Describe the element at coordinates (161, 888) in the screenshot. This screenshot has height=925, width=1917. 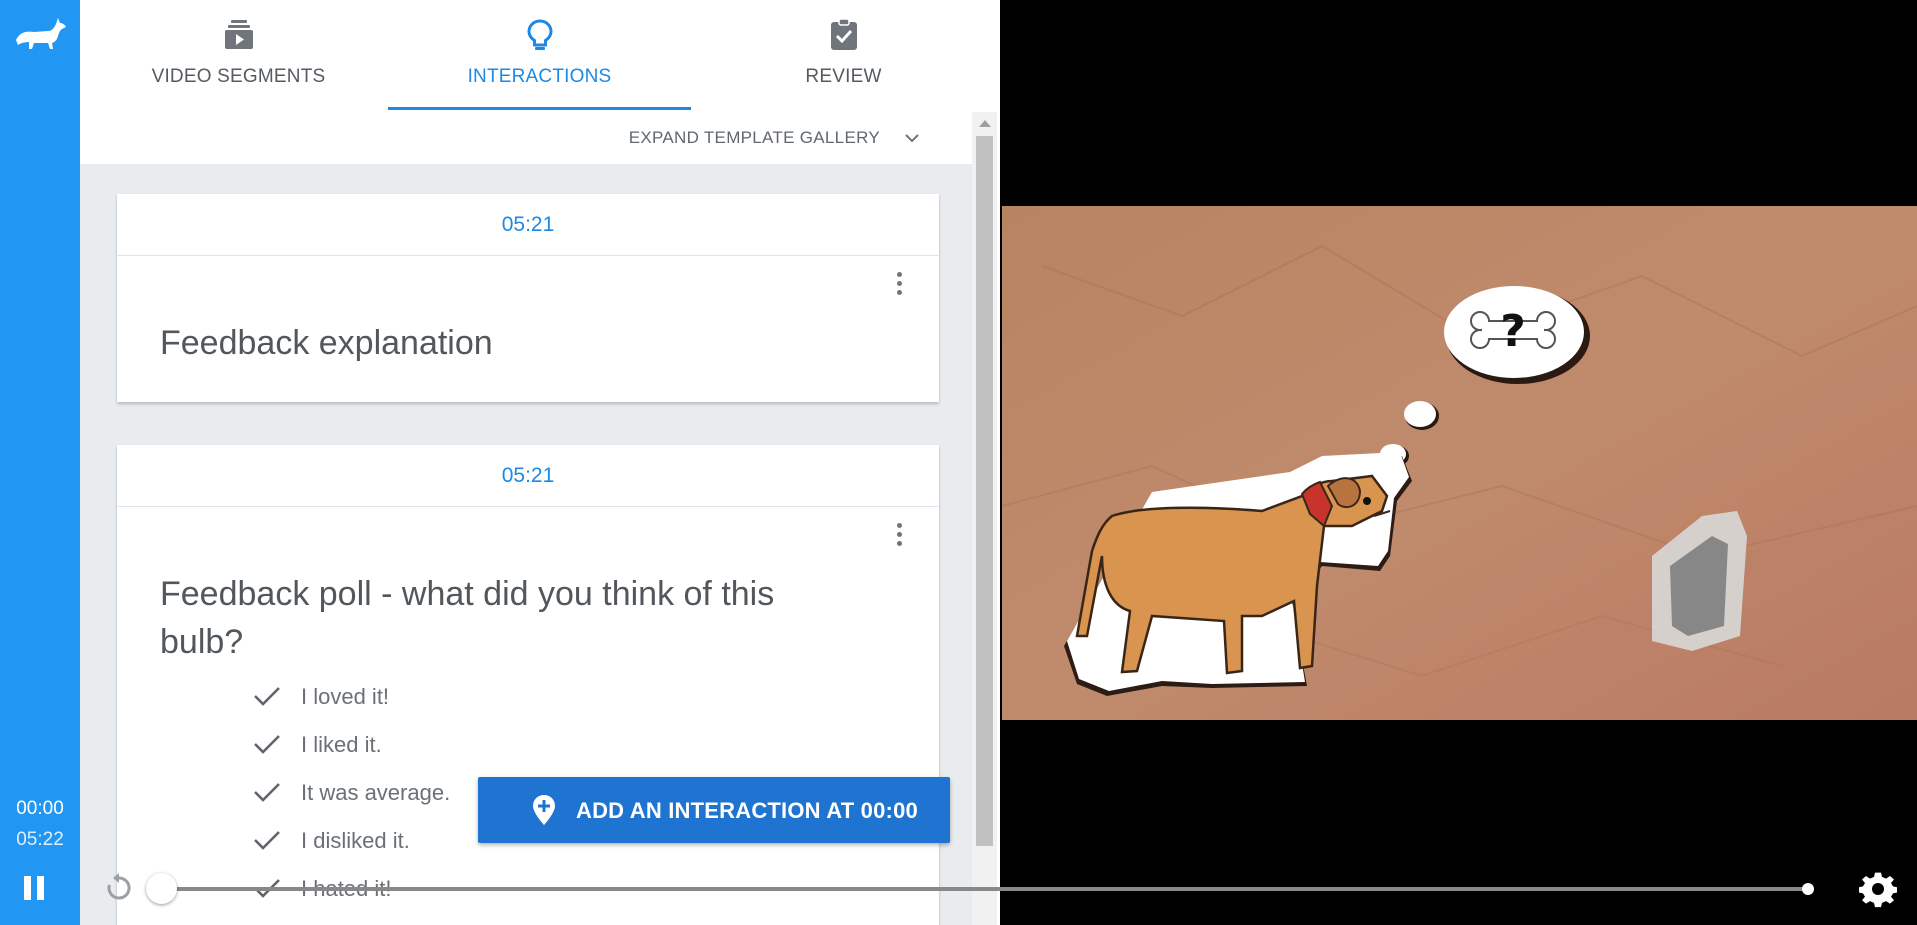
I see `seek-handle` at that location.